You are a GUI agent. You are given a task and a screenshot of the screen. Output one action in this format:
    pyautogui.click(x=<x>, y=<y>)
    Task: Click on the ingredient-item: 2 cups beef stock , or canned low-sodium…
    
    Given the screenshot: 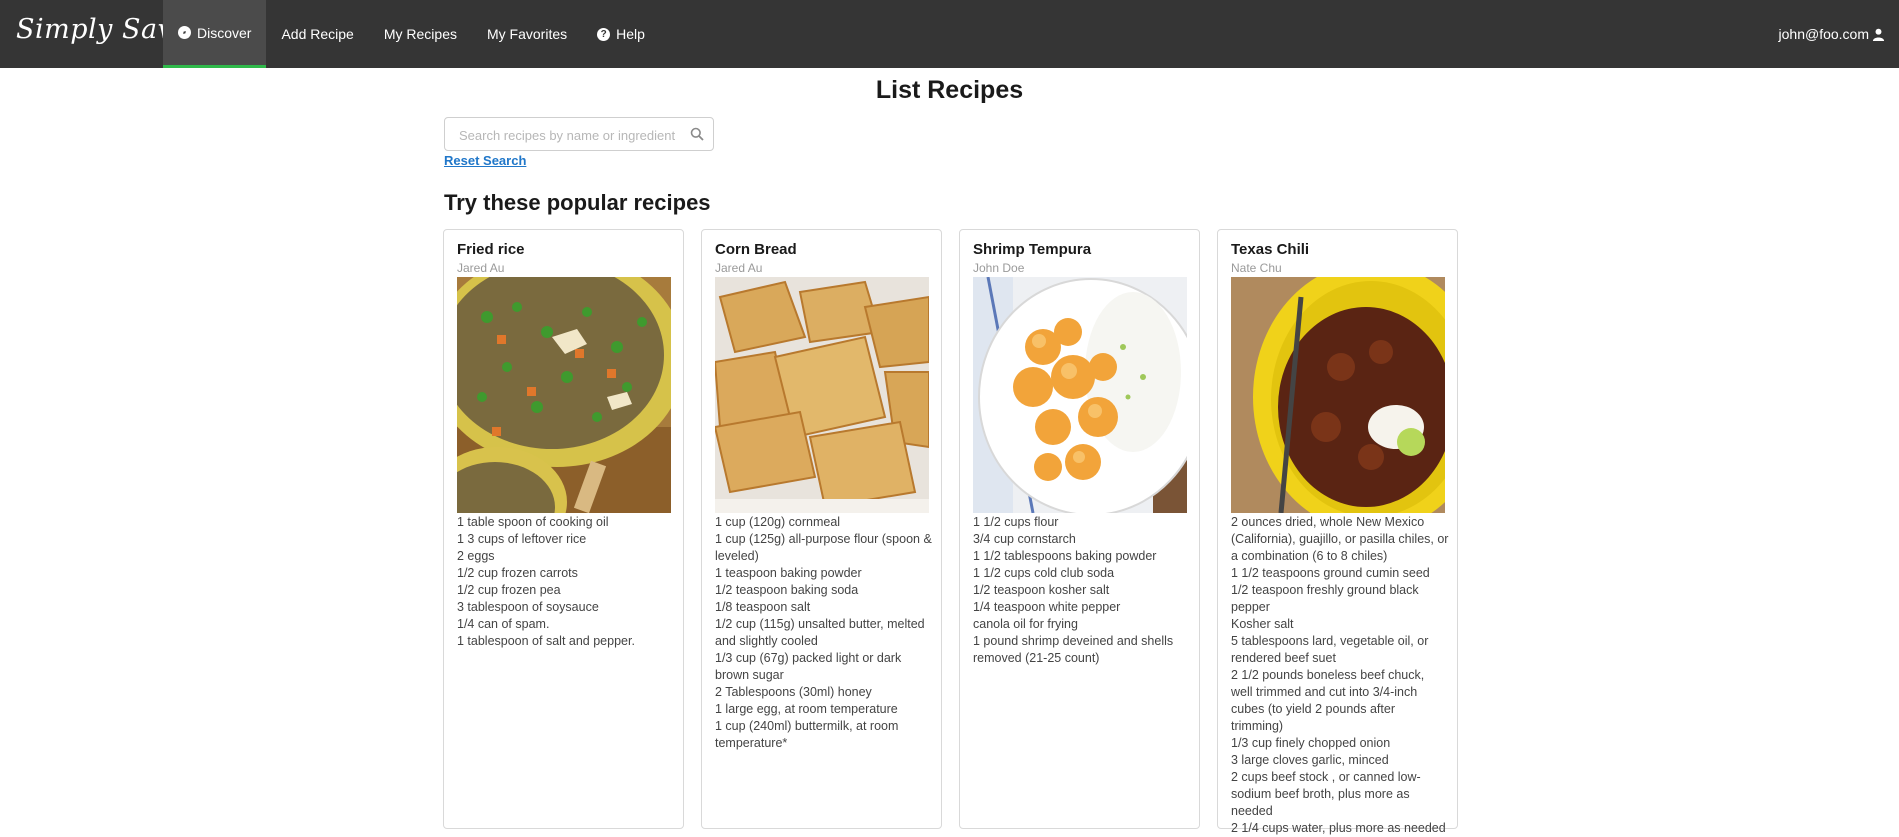 What is the action you would take?
    pyautogui.click(x=1326, y=794)
    